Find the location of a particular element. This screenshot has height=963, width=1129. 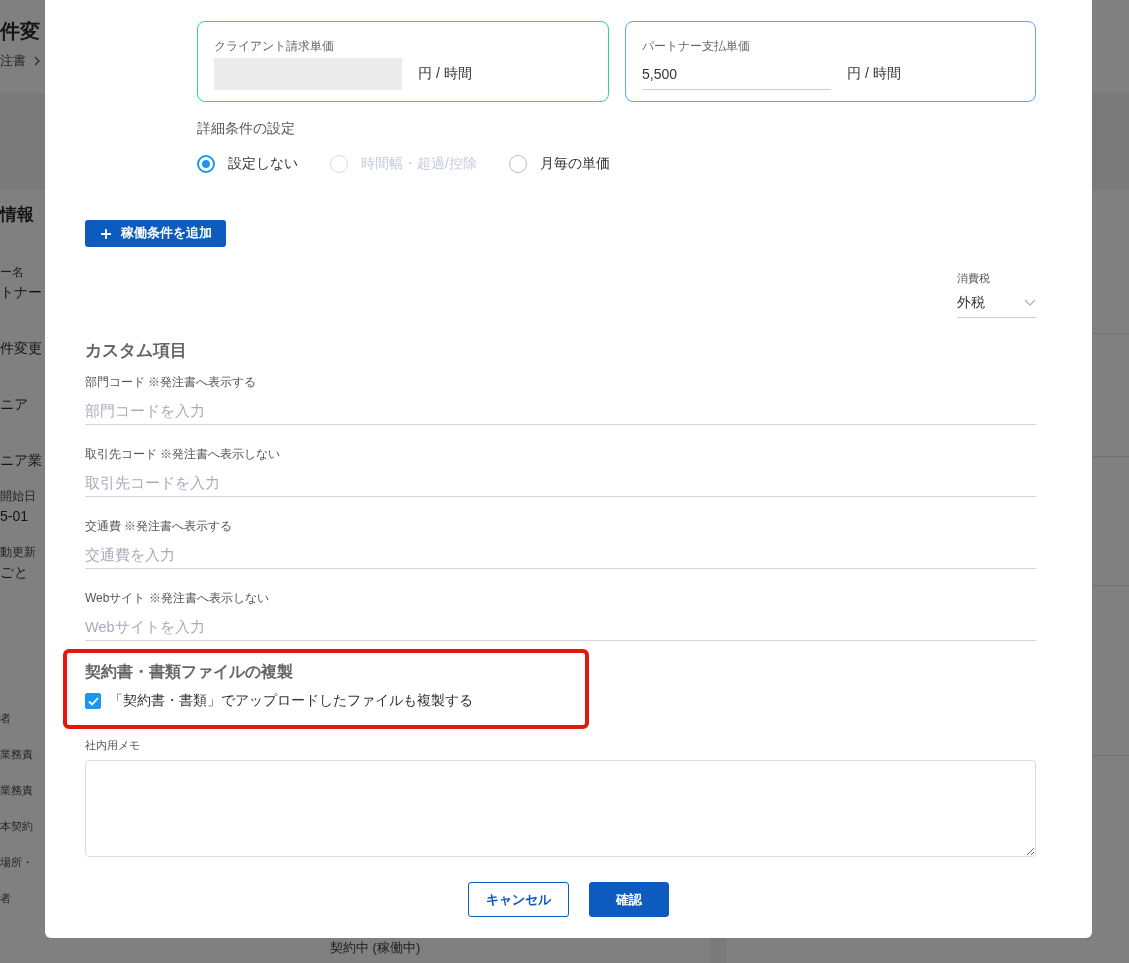

section-label: 詳細条件の設定 is located at coordinates (246, 129).